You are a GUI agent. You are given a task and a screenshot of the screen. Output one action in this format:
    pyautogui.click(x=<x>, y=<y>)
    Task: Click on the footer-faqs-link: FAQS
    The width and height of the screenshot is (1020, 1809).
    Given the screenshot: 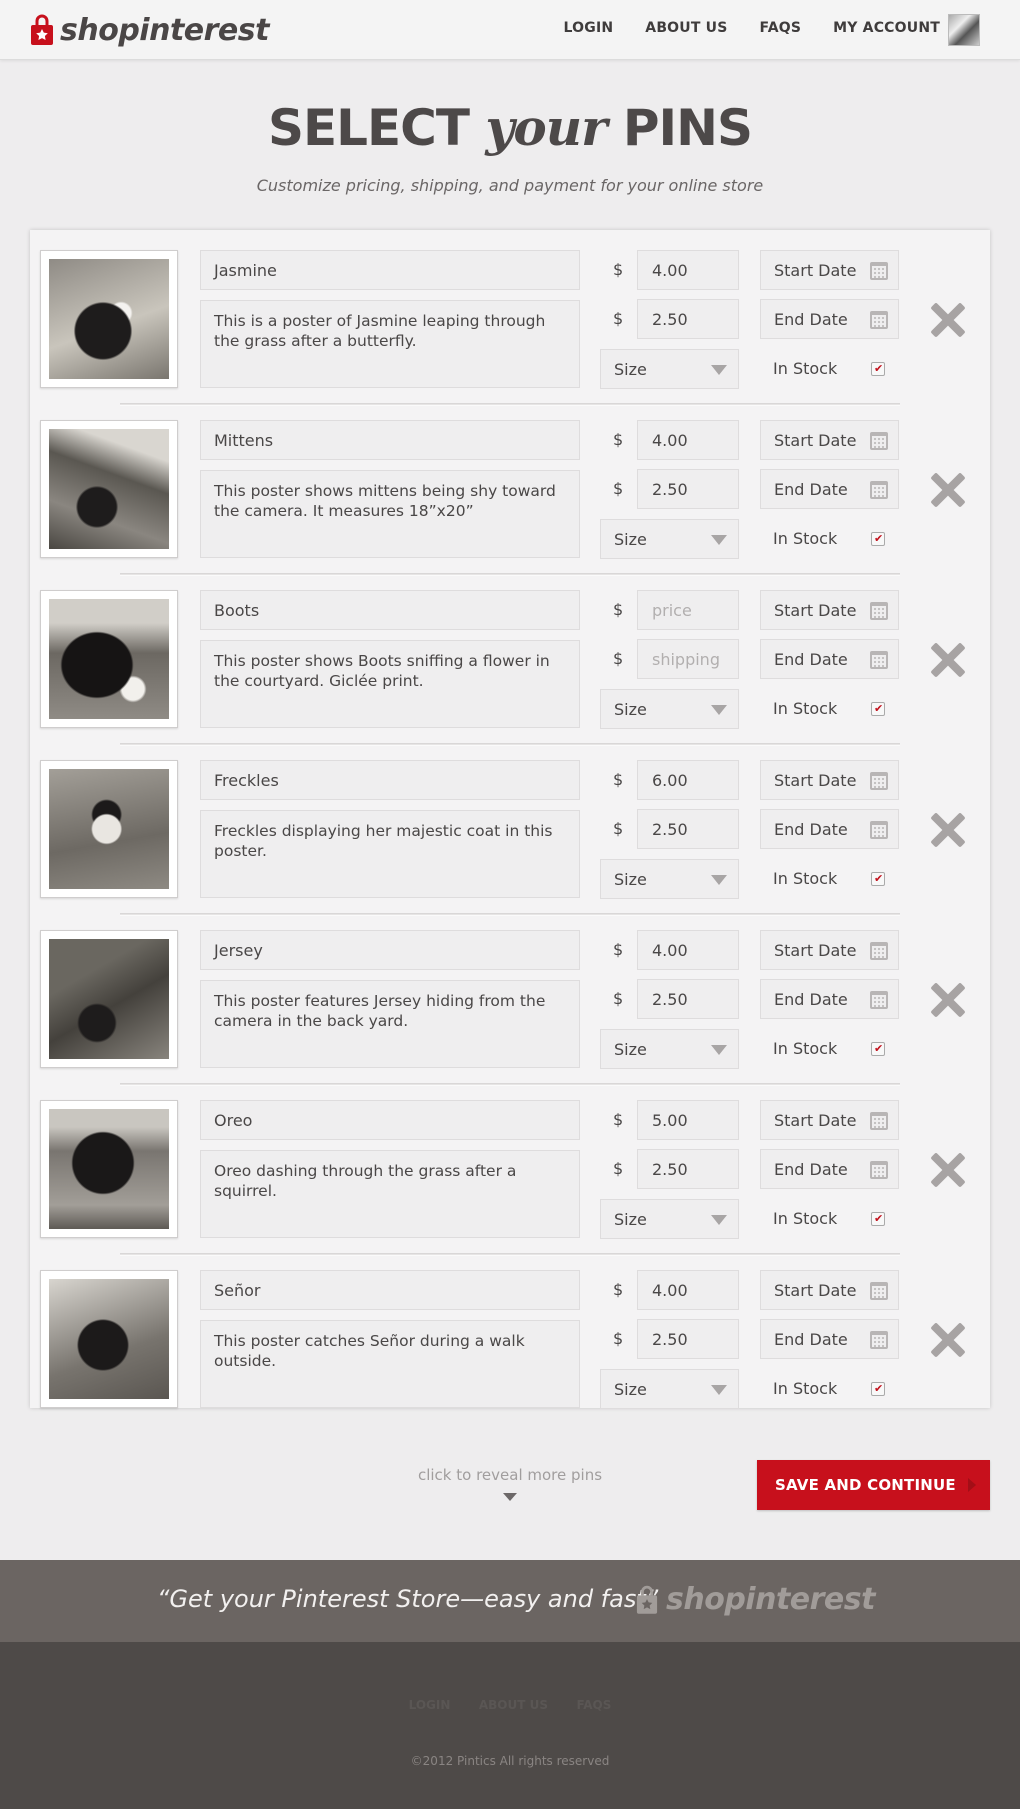 What is the action you would take?
    pyautogui.click(x=593, y=1705)
    